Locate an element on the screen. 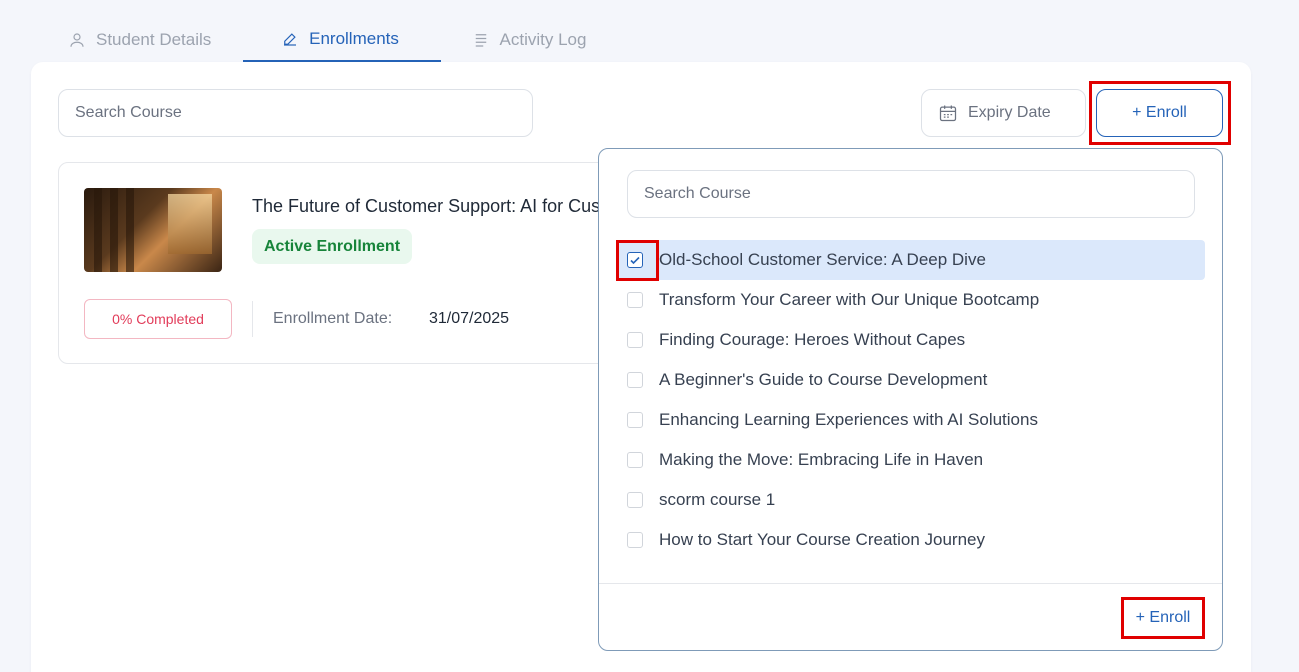 This screenshot has width=1299, height=672. course-option: Making the Move: Embracing Life in Haven is located at coordinates (911, 460).